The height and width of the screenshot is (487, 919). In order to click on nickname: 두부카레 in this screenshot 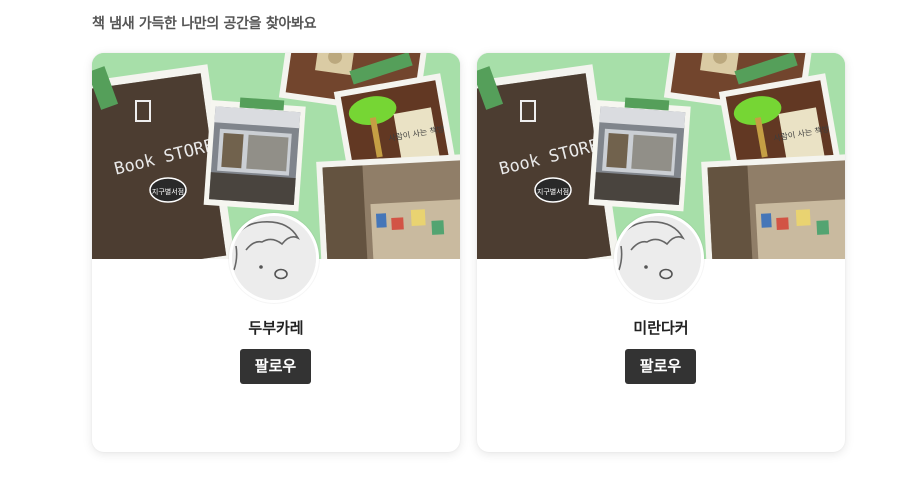, I will do `click(276, 328)`.